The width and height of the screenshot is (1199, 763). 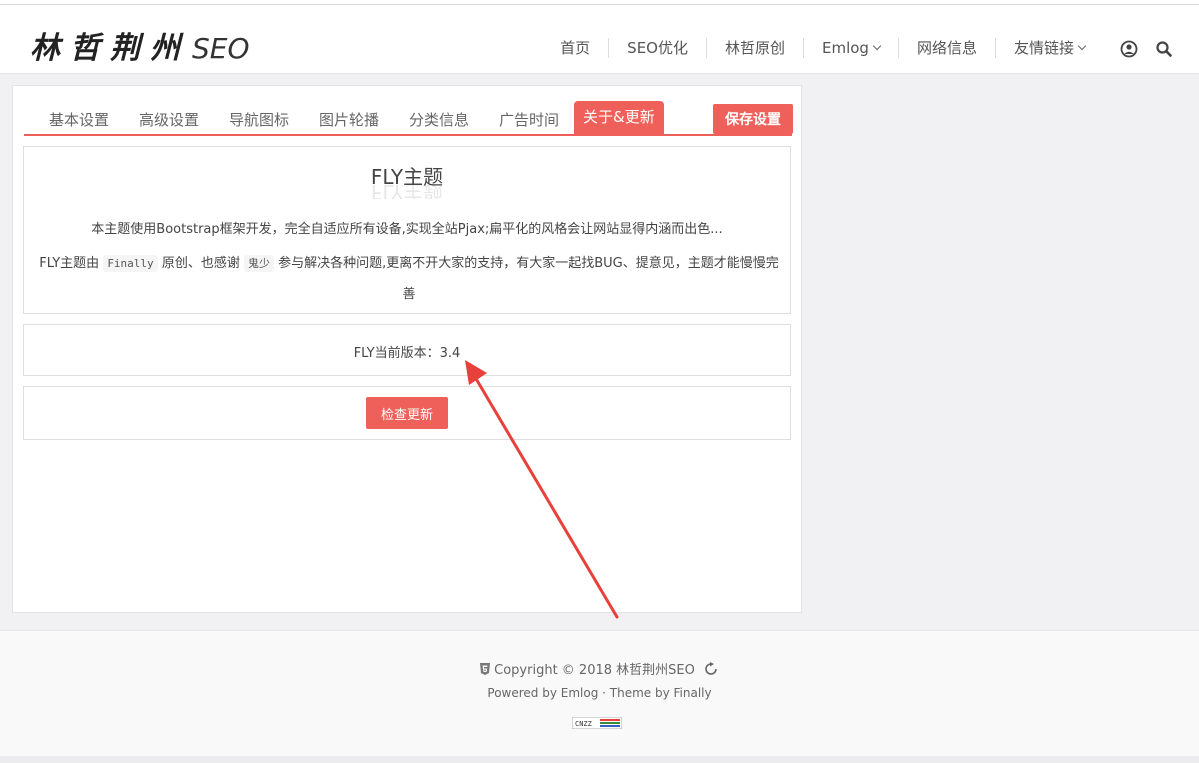 I want to click on settings-tabs: 基本设置 高级设置 导航图标 图片轮播 分类信息 广告时间 关于&更新 保存设置, so click(x=408, y=118).